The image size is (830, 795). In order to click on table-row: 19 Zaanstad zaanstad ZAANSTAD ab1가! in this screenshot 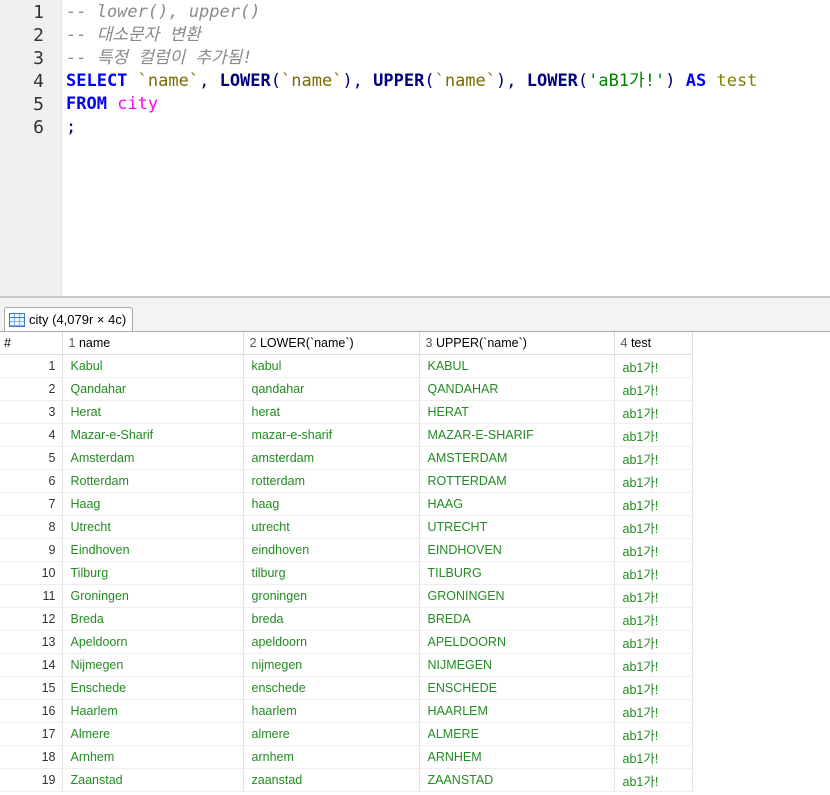, I will do `click(346, 780)`.